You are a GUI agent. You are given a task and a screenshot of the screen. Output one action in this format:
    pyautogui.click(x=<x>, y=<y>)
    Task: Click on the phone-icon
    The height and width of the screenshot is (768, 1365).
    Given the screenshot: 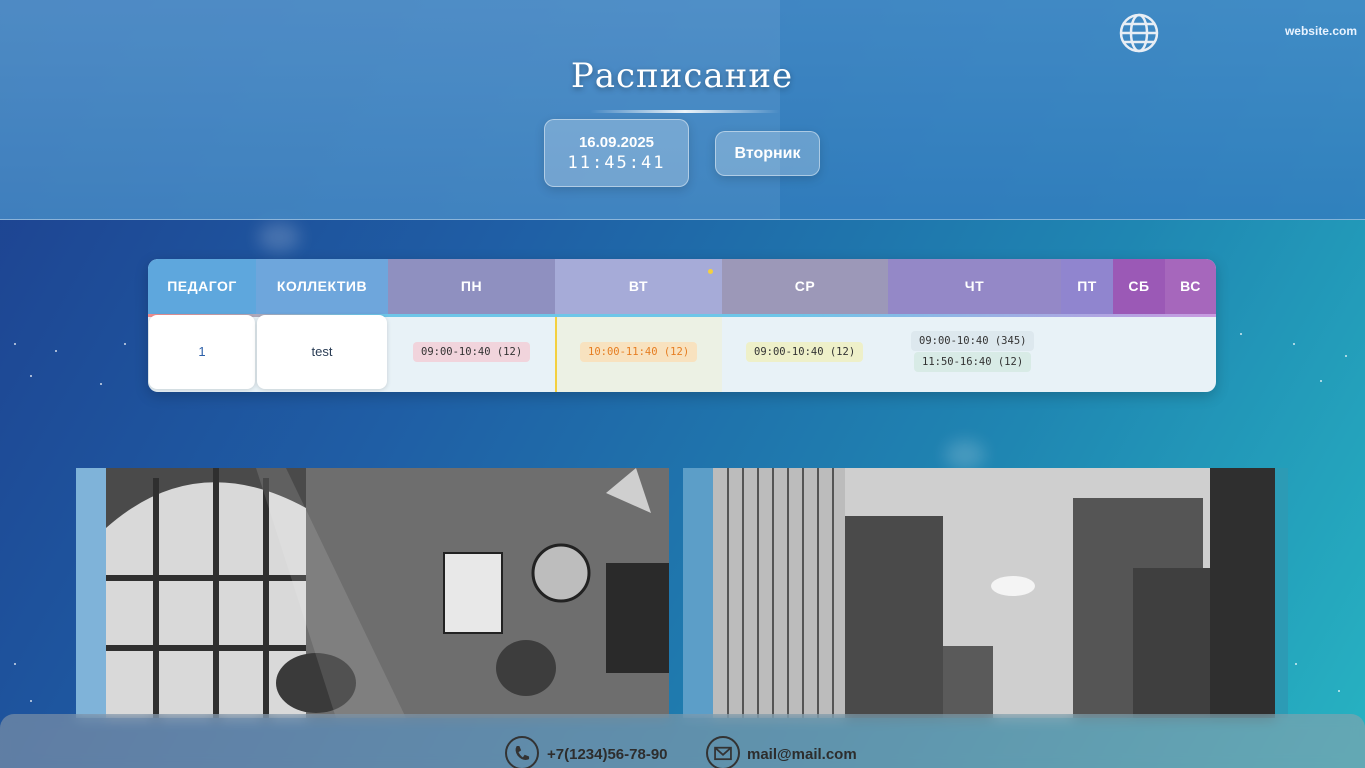 What is the action you would take?
    pyautogui.click(x=522, y=752)
    